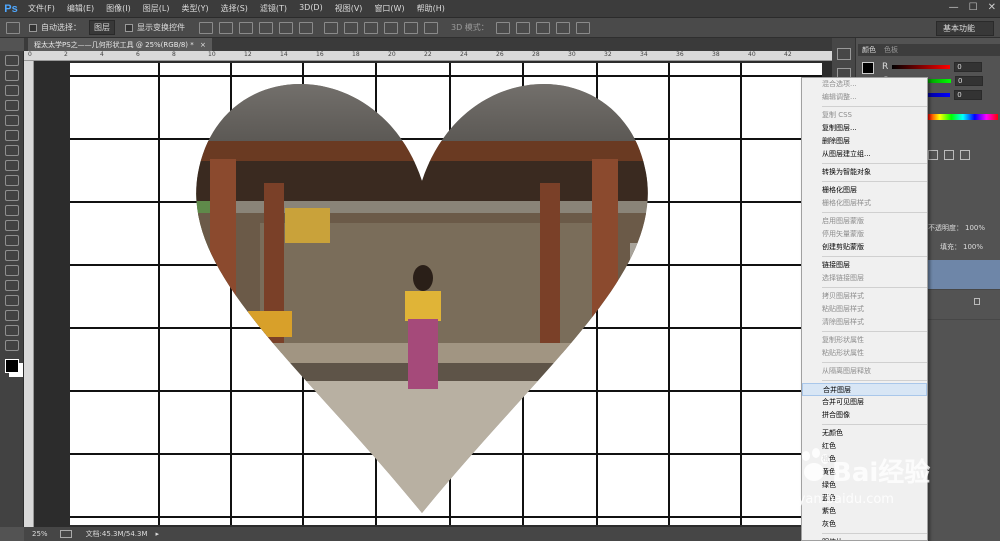 This screenshot has width=1000, height=541. What do you see at coordinates (65, 534) in the screenshot?
I see `share-icon` at bounding box center [65, 534].